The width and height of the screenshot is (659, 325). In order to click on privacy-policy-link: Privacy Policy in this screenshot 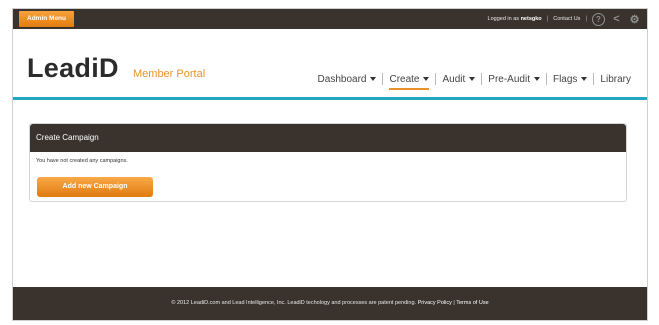, I will do `click(435, 303)`.